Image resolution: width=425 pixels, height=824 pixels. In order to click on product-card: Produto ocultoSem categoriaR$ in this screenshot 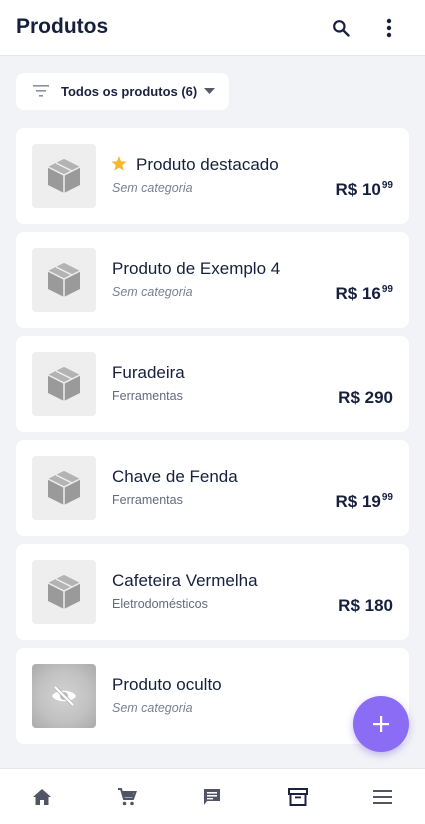, I will do `click(212, 696)`.